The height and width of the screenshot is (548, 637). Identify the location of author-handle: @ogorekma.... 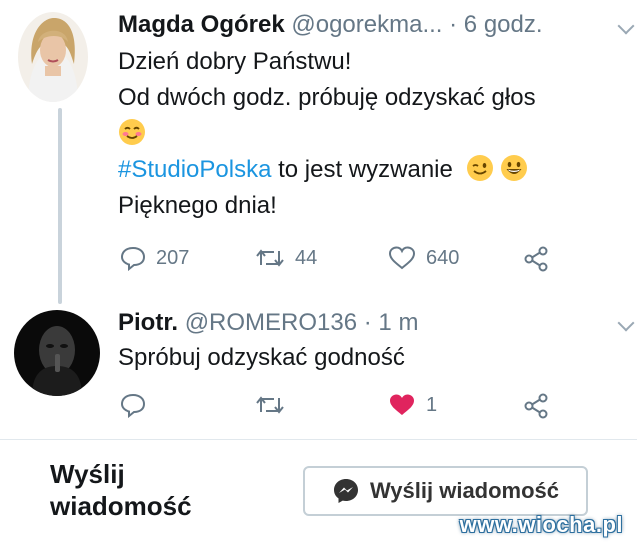
(366, 24).